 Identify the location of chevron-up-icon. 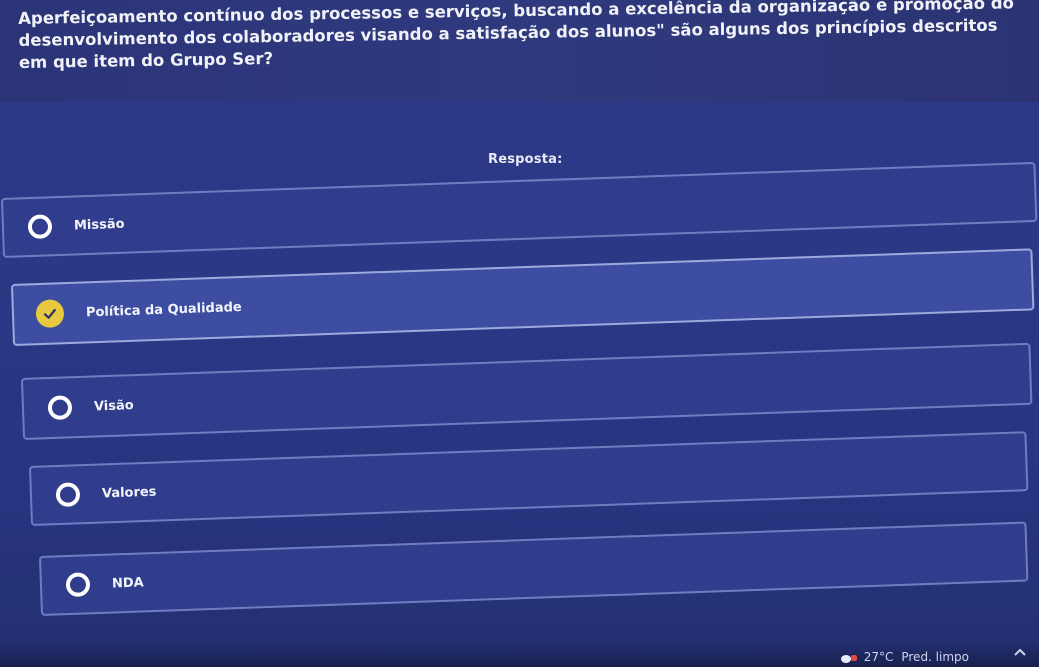
(1020, 653).